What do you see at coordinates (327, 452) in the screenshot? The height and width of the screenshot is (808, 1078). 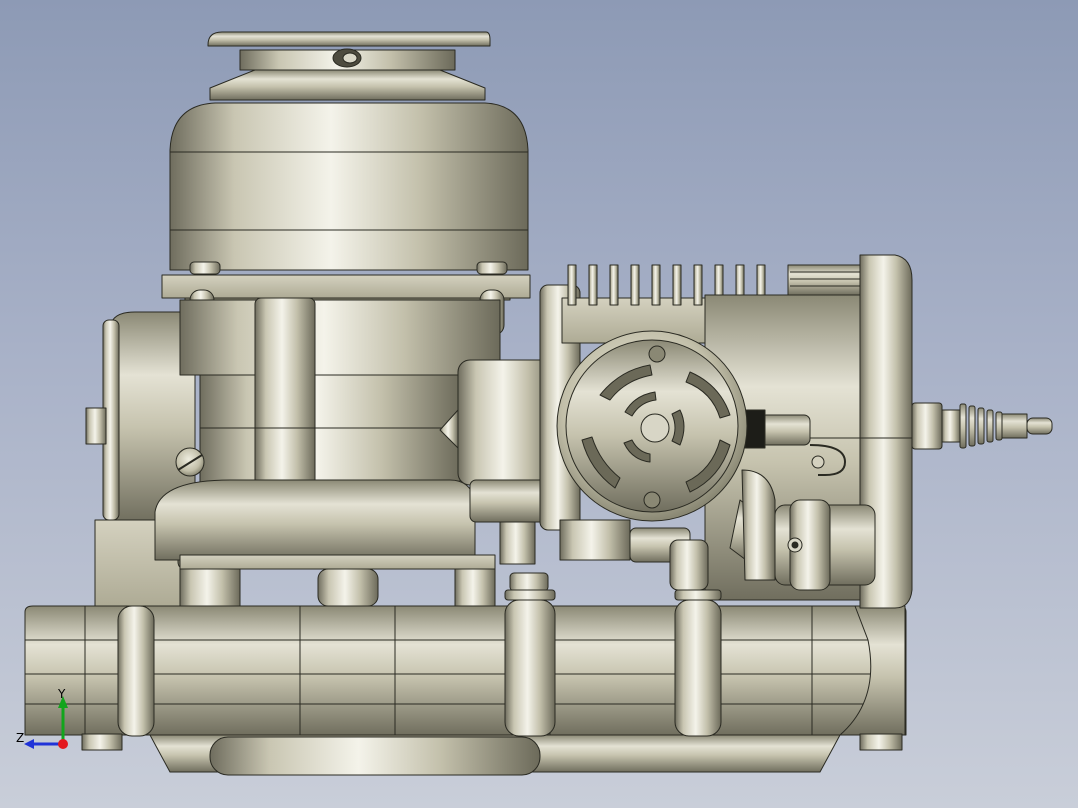 I see `center-column` at bounding box center [327, 452].